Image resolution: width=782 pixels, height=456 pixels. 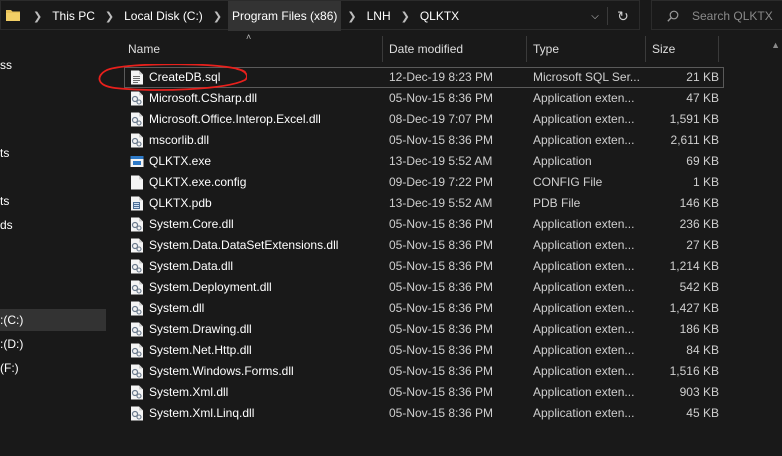 What do you see at coordinates (694, 266) in the screenshot?
I see `file-size: 1,214 KB` at bounding box center [694, 266].